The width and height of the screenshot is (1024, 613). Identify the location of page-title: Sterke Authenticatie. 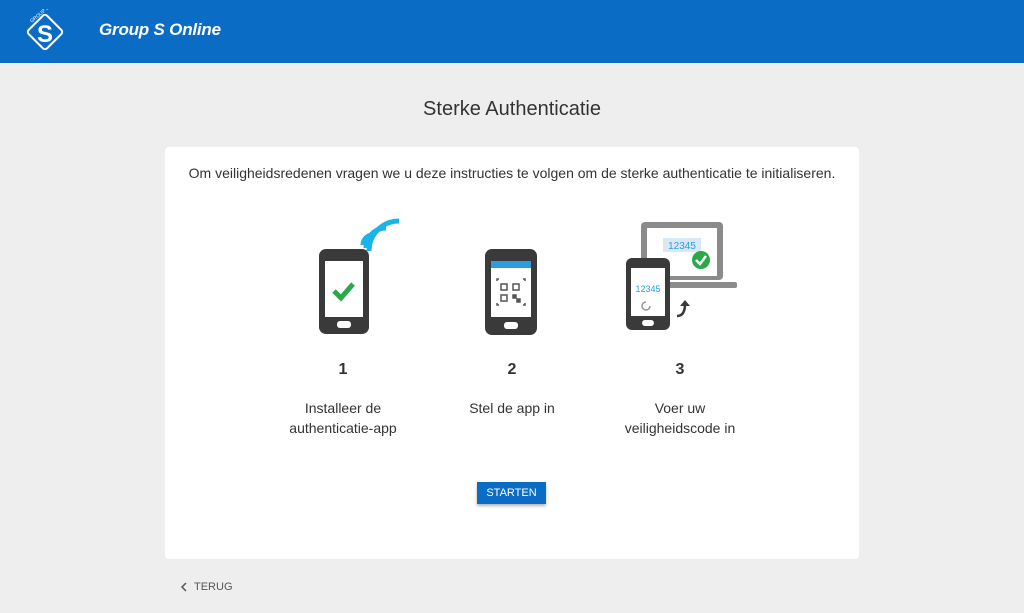
(512, 109).